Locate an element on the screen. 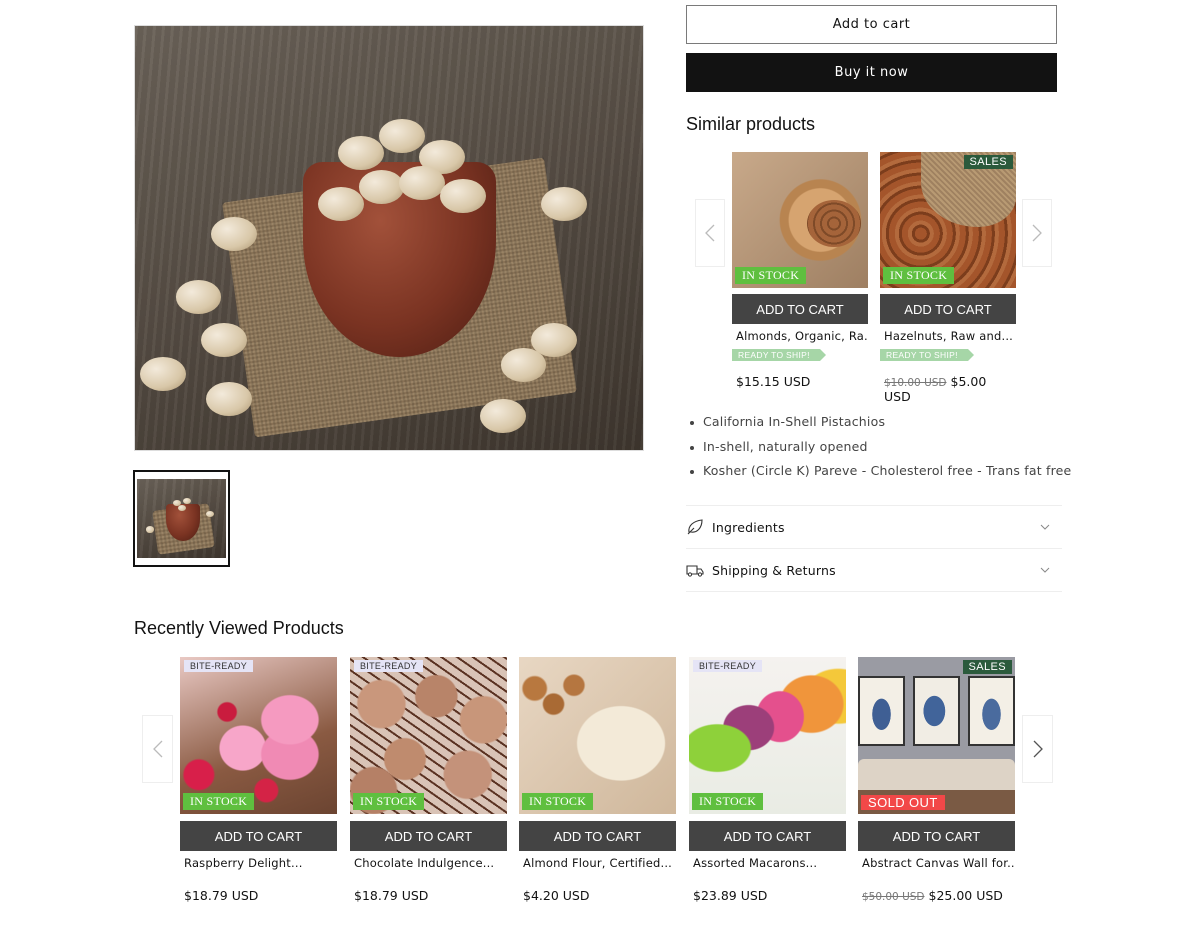 This screenshot has height=946, width=1200. sale-price: $15.15 USD is located at coordinates (773, 381).